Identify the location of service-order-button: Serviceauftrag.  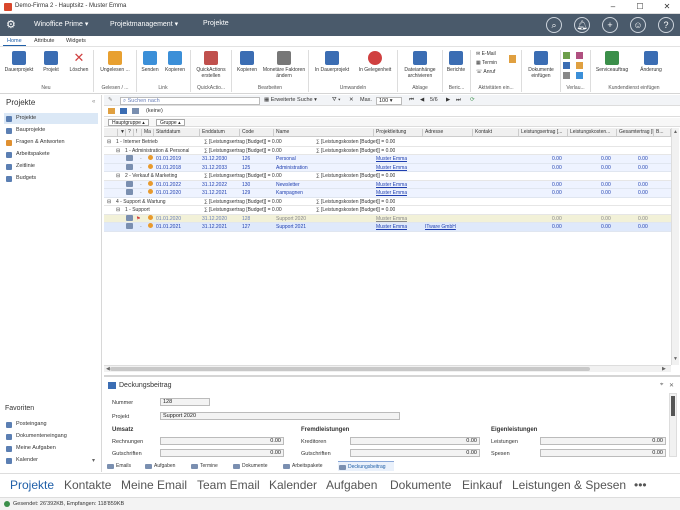
(612, 62).